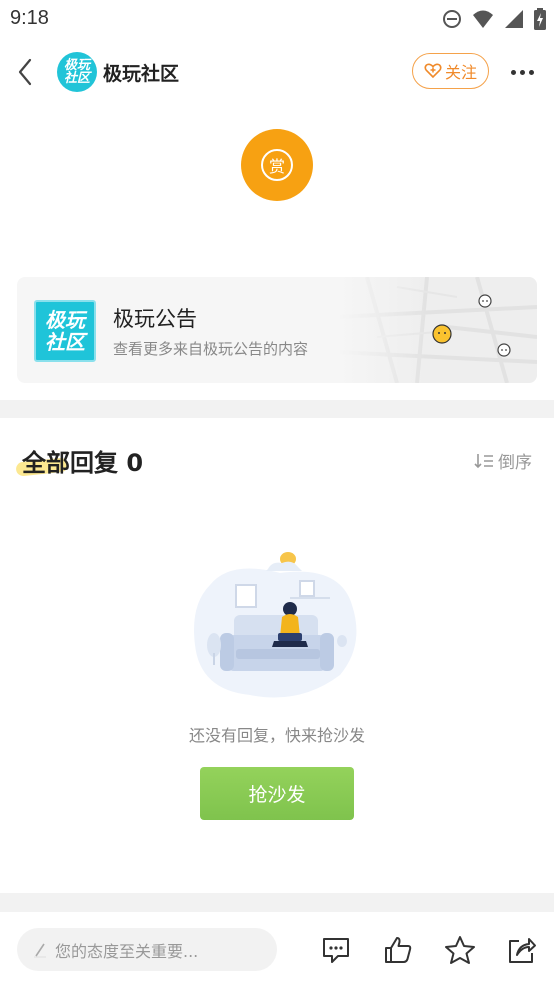 This screenshot has width=554, height=985. Describe the element at coordinates (141, 72) in the screenshot. I see `community-name: 极玩社区` at that location.